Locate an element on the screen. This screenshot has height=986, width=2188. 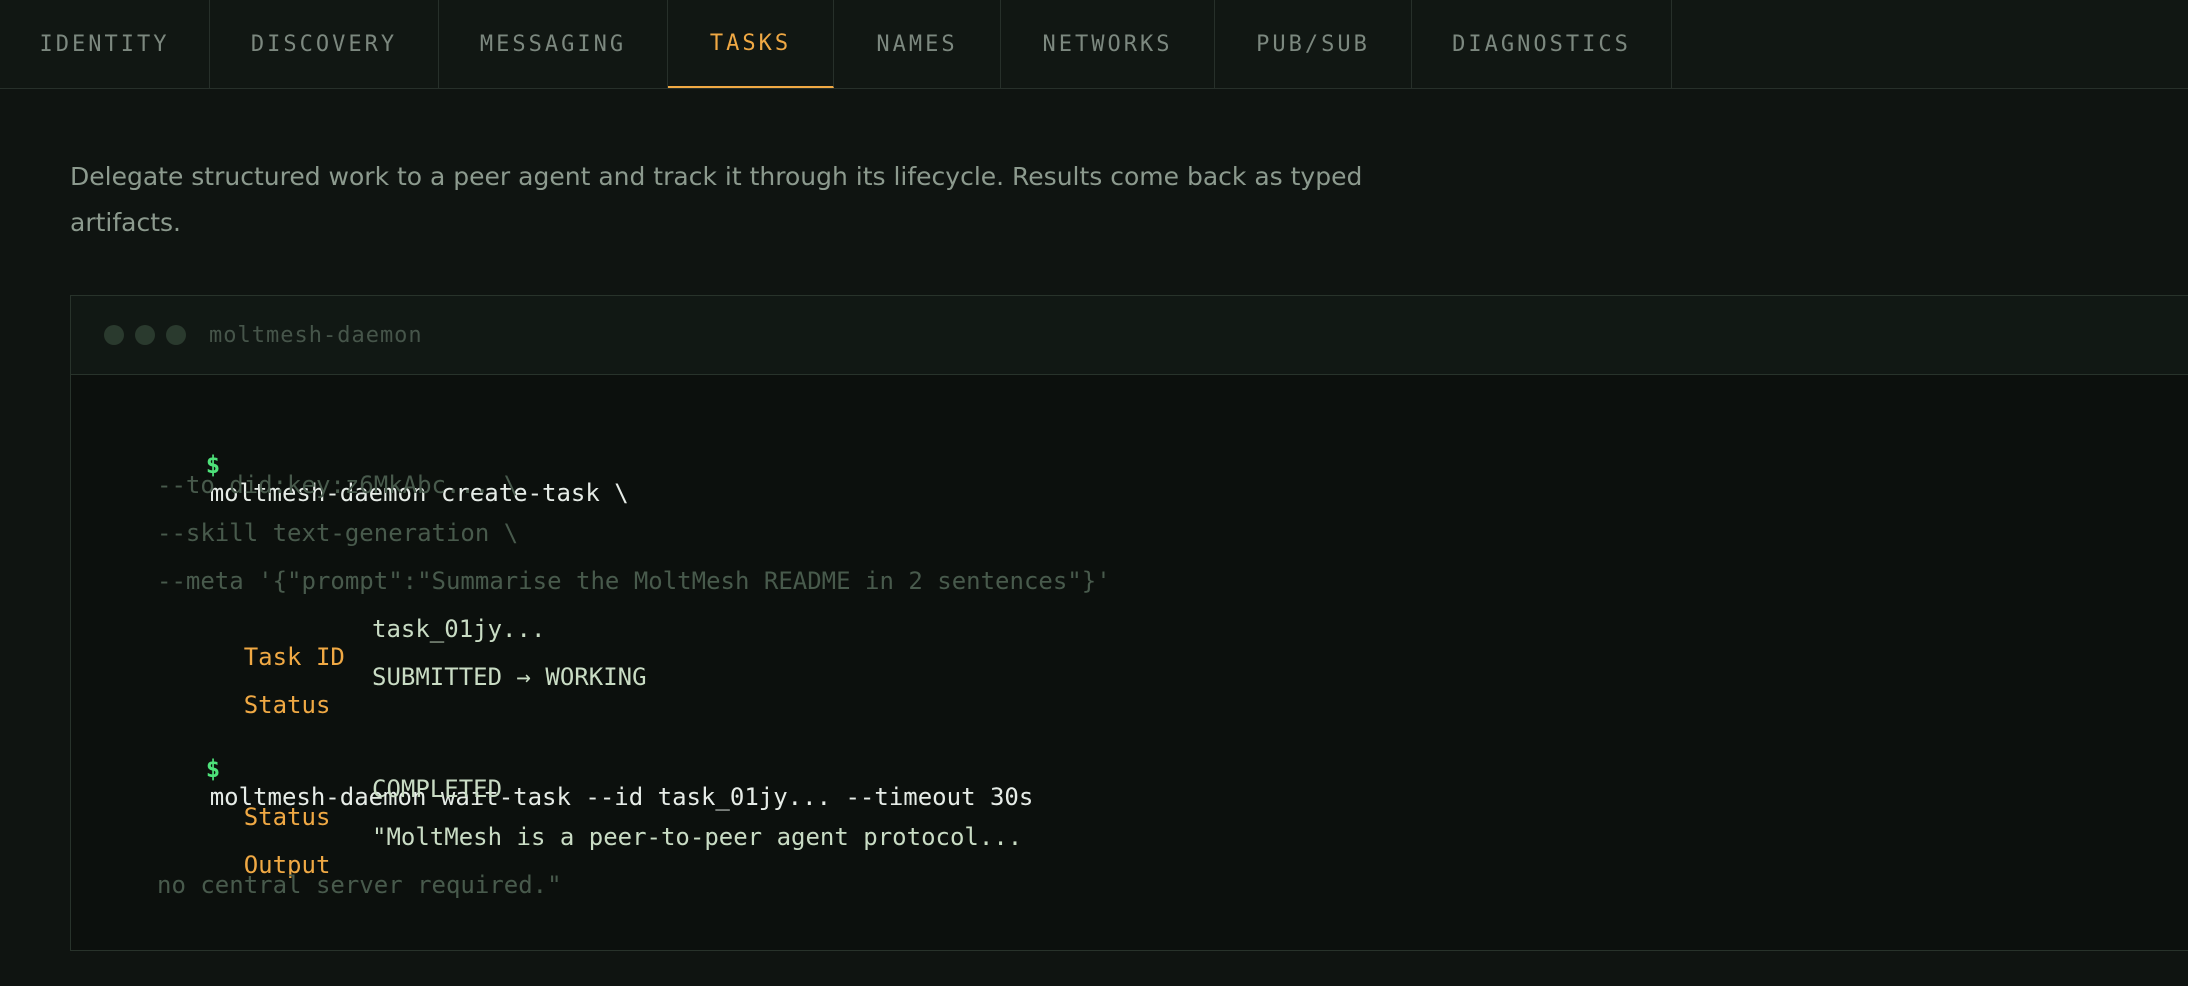
command-arg: --to did:key:z6MkAbc... \ is located at coordinates (338, 485).